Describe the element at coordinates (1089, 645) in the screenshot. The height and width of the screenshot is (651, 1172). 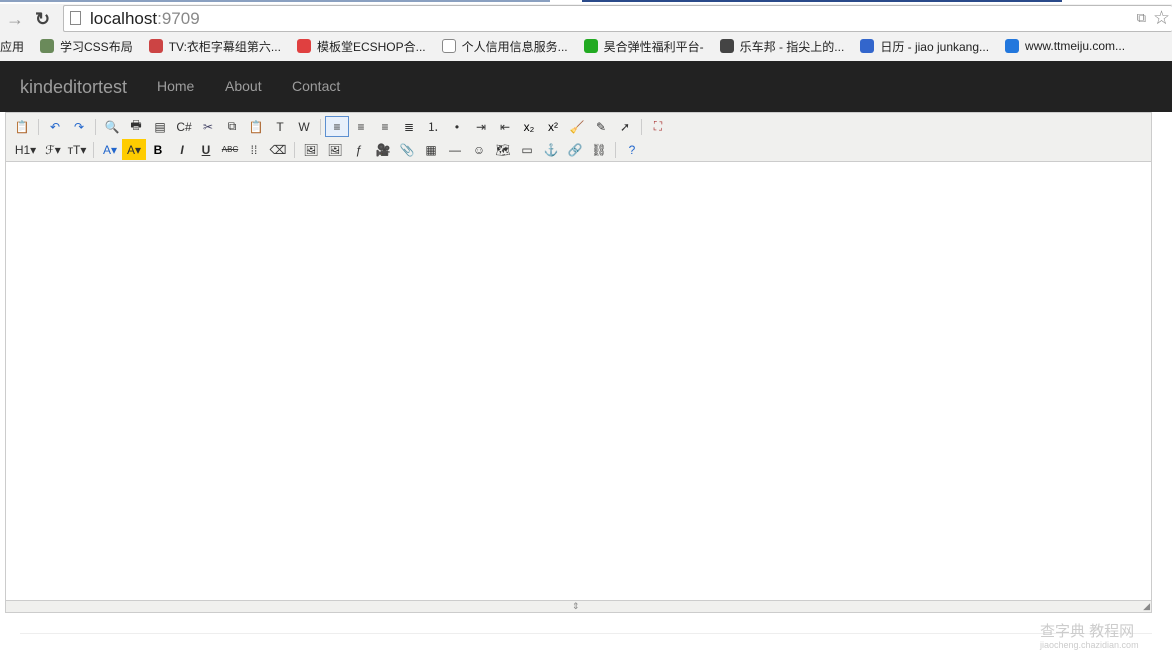
I see `watermark-url: jiaocheng.chazidian.com` at that location.